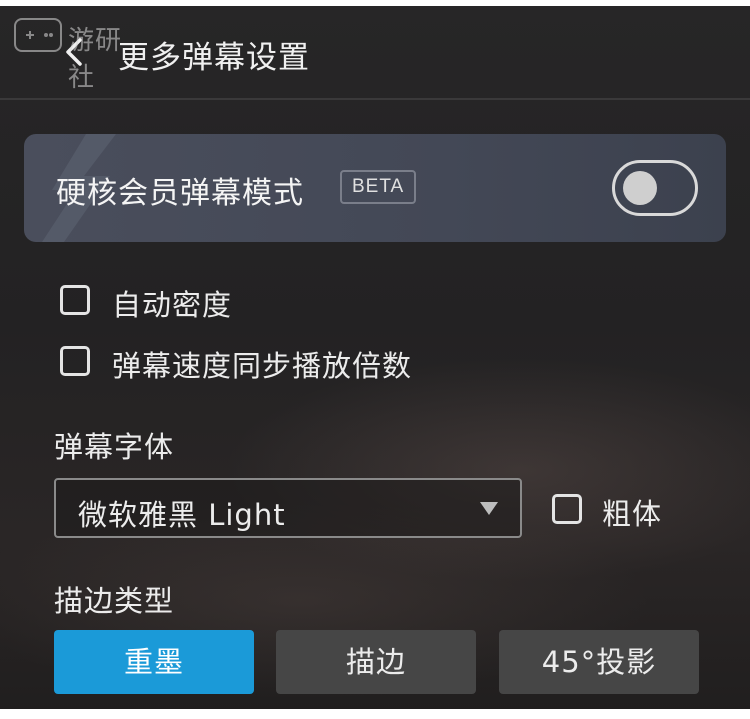 The height and width of the screenshot is (719, 750). What do you see at coordinates (182, 515) in the screenshot?
I see `font-select-value: 微软雅黑 Light` at bounding box center [182, 515].